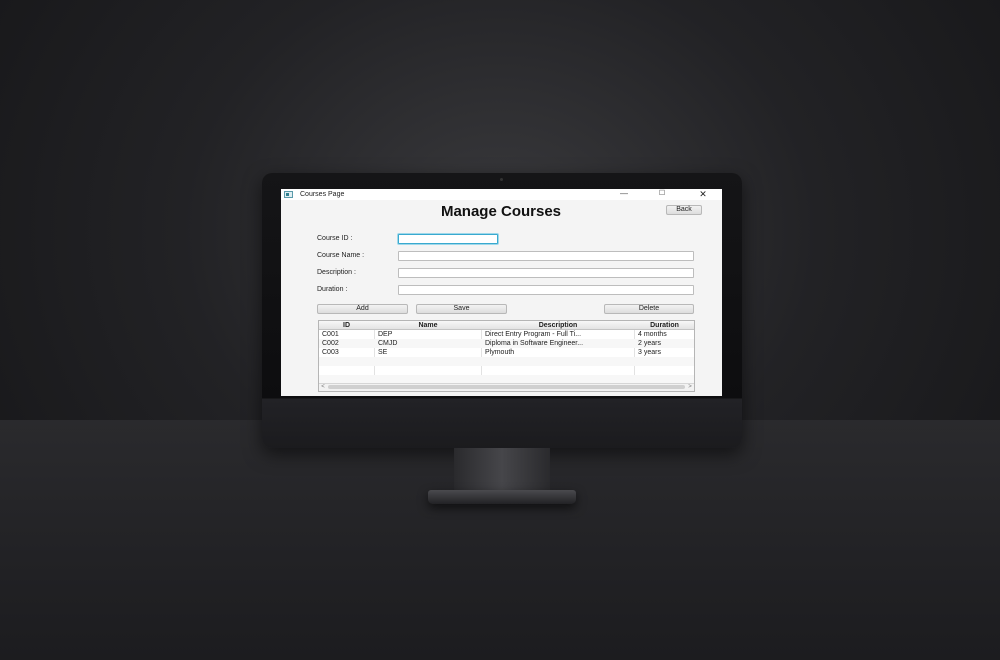 The image size is (1000, 660). I want to click on monitor-stand-neck, so click(502, 470).